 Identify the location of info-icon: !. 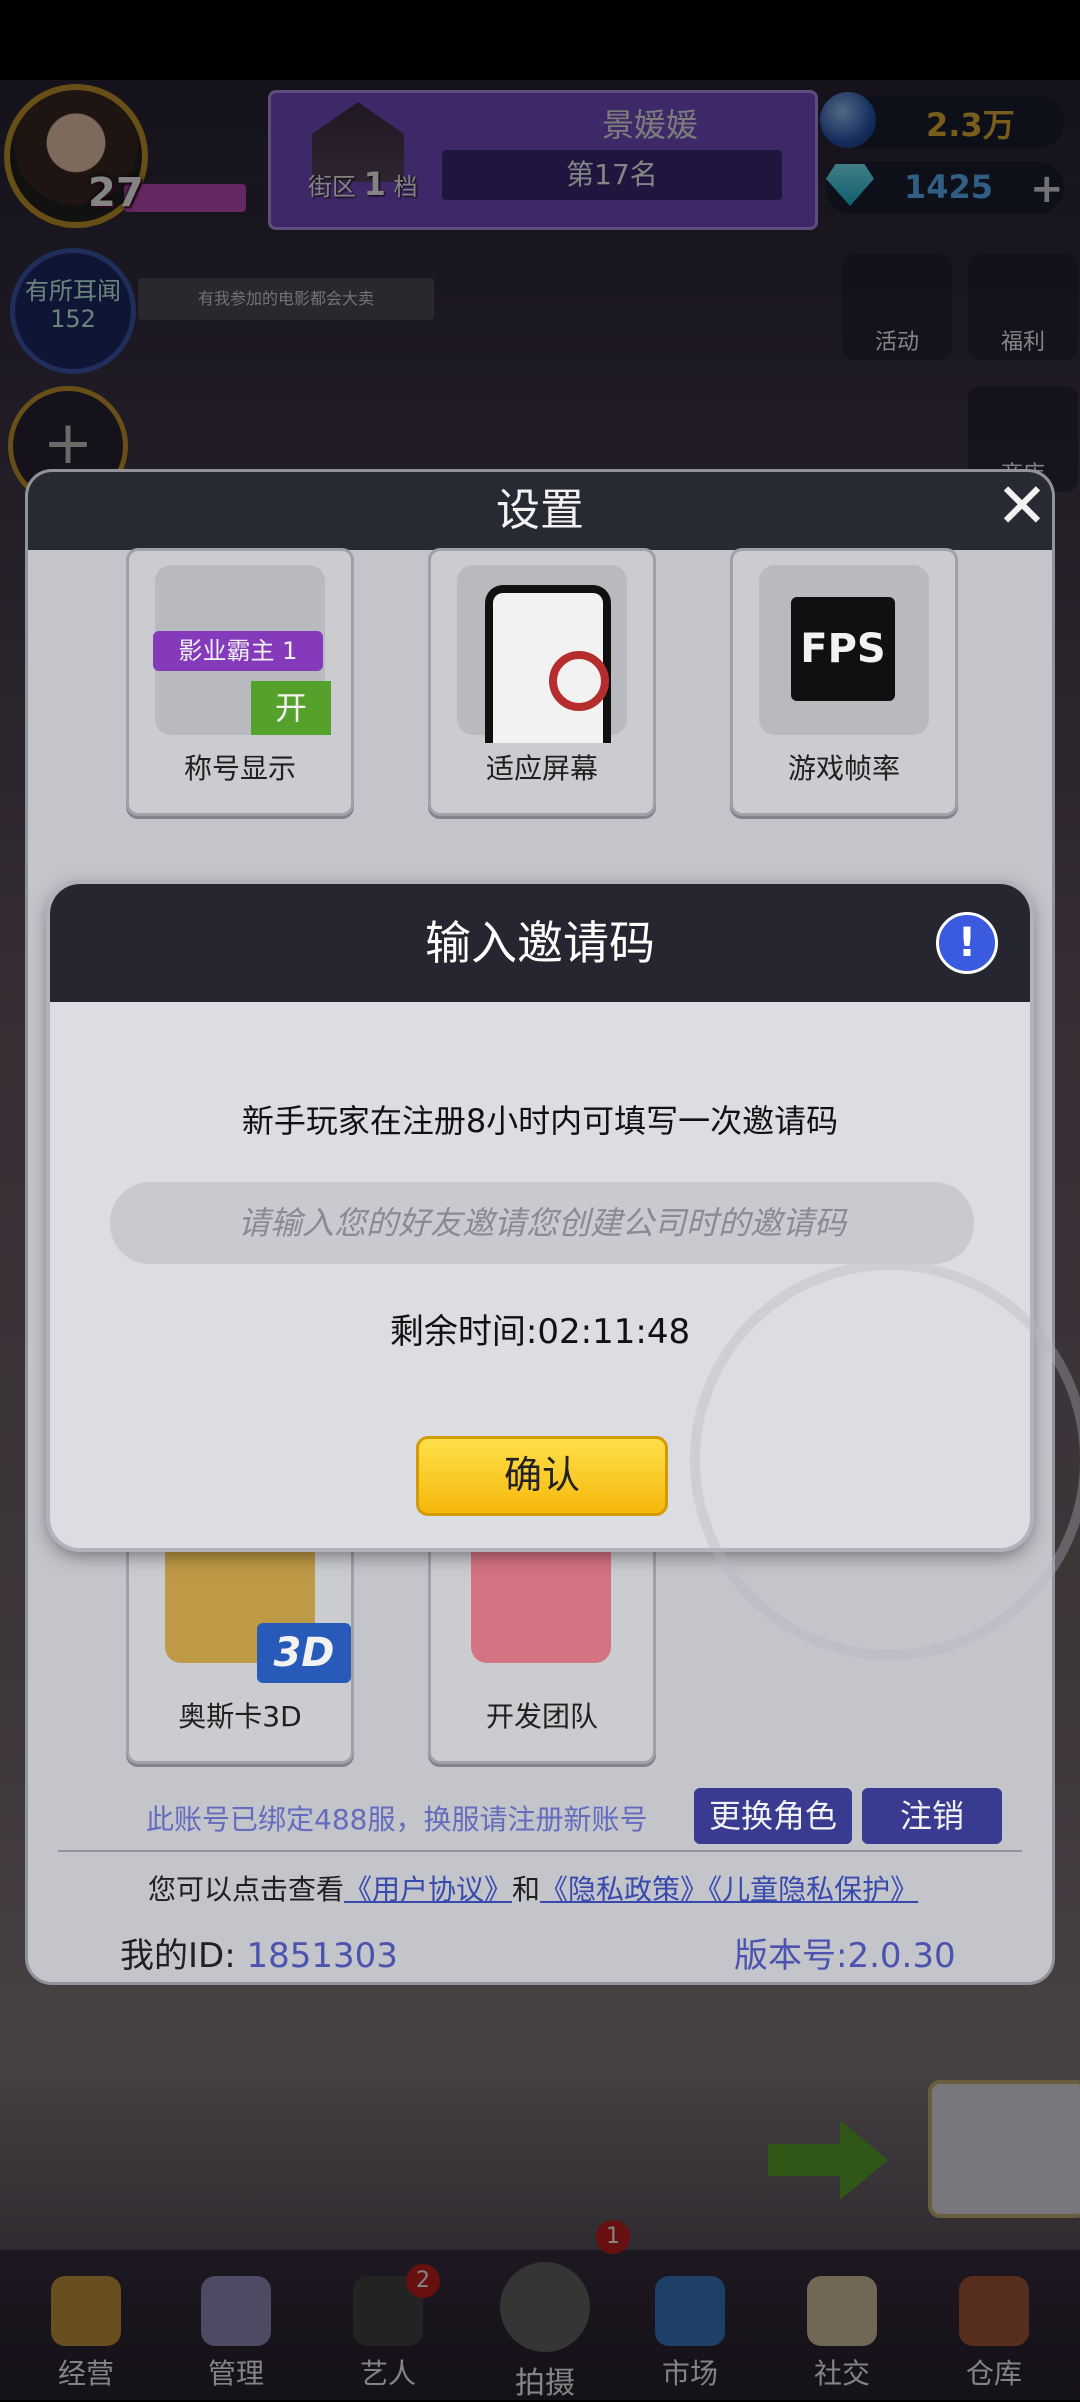
(967, 943).